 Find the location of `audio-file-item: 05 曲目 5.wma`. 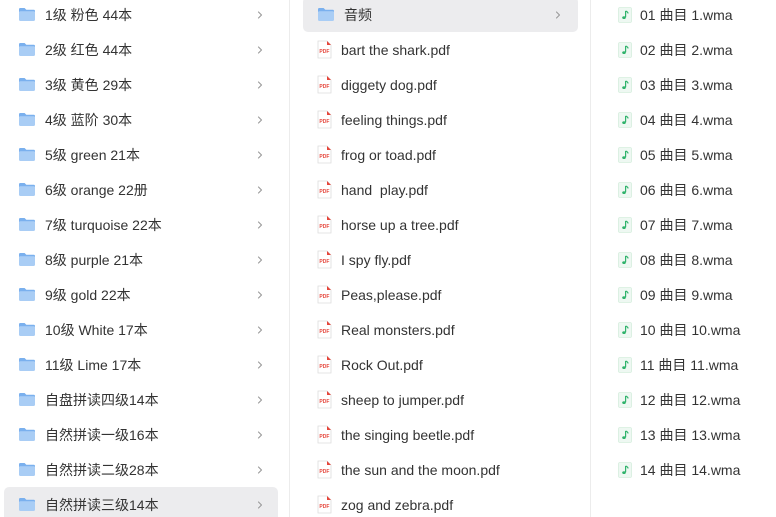

audio-file-item: 05 曲目 5.wma is located at coordinates (689, 154).